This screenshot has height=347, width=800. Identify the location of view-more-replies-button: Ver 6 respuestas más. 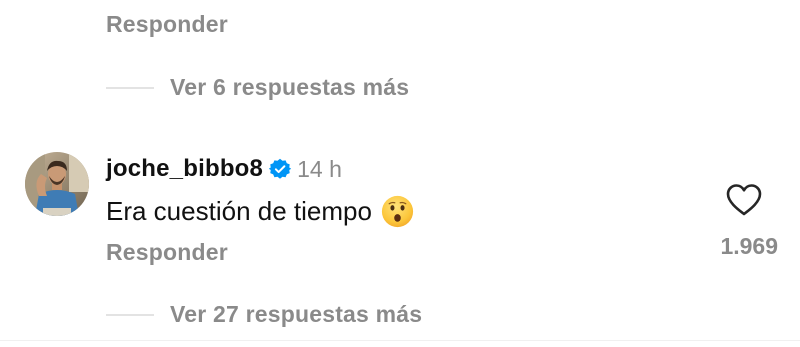
(257, 87).